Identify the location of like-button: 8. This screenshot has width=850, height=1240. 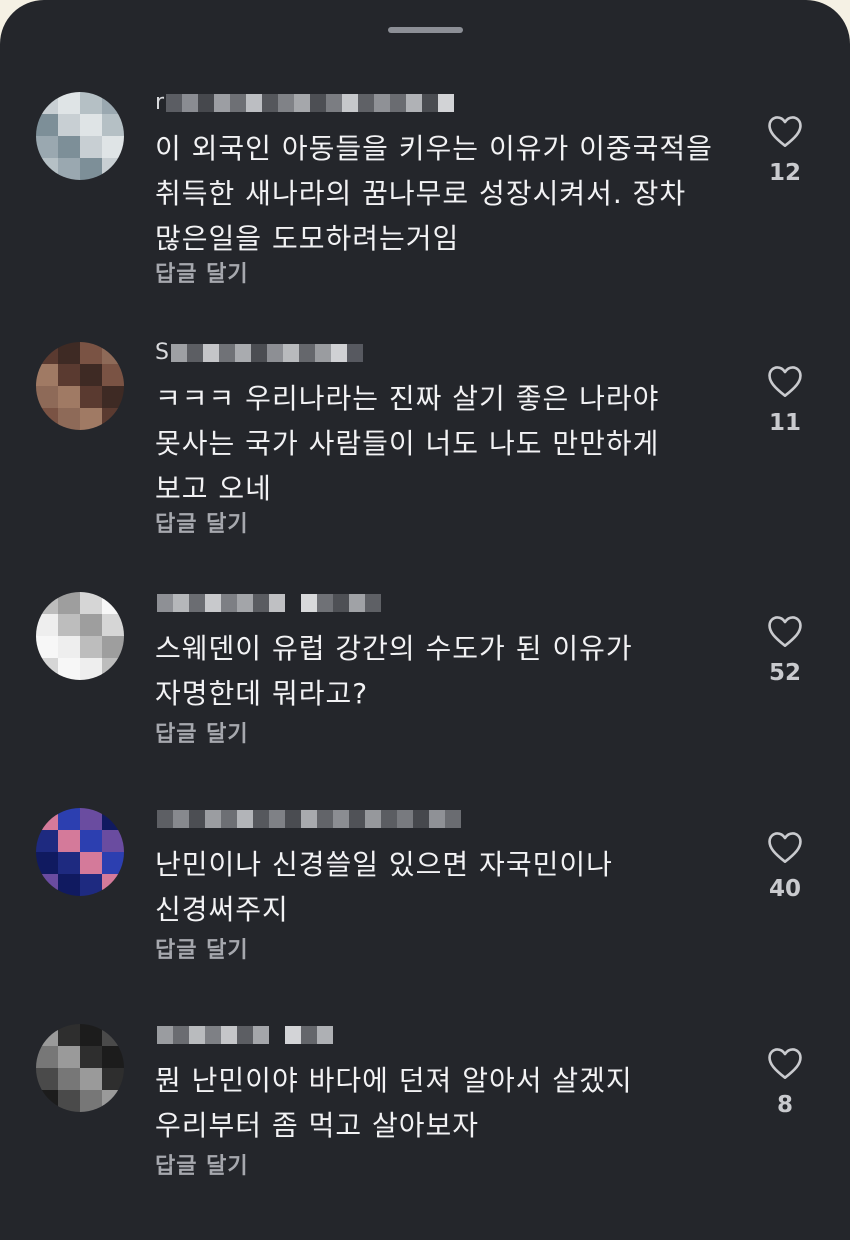
(785, 1082).